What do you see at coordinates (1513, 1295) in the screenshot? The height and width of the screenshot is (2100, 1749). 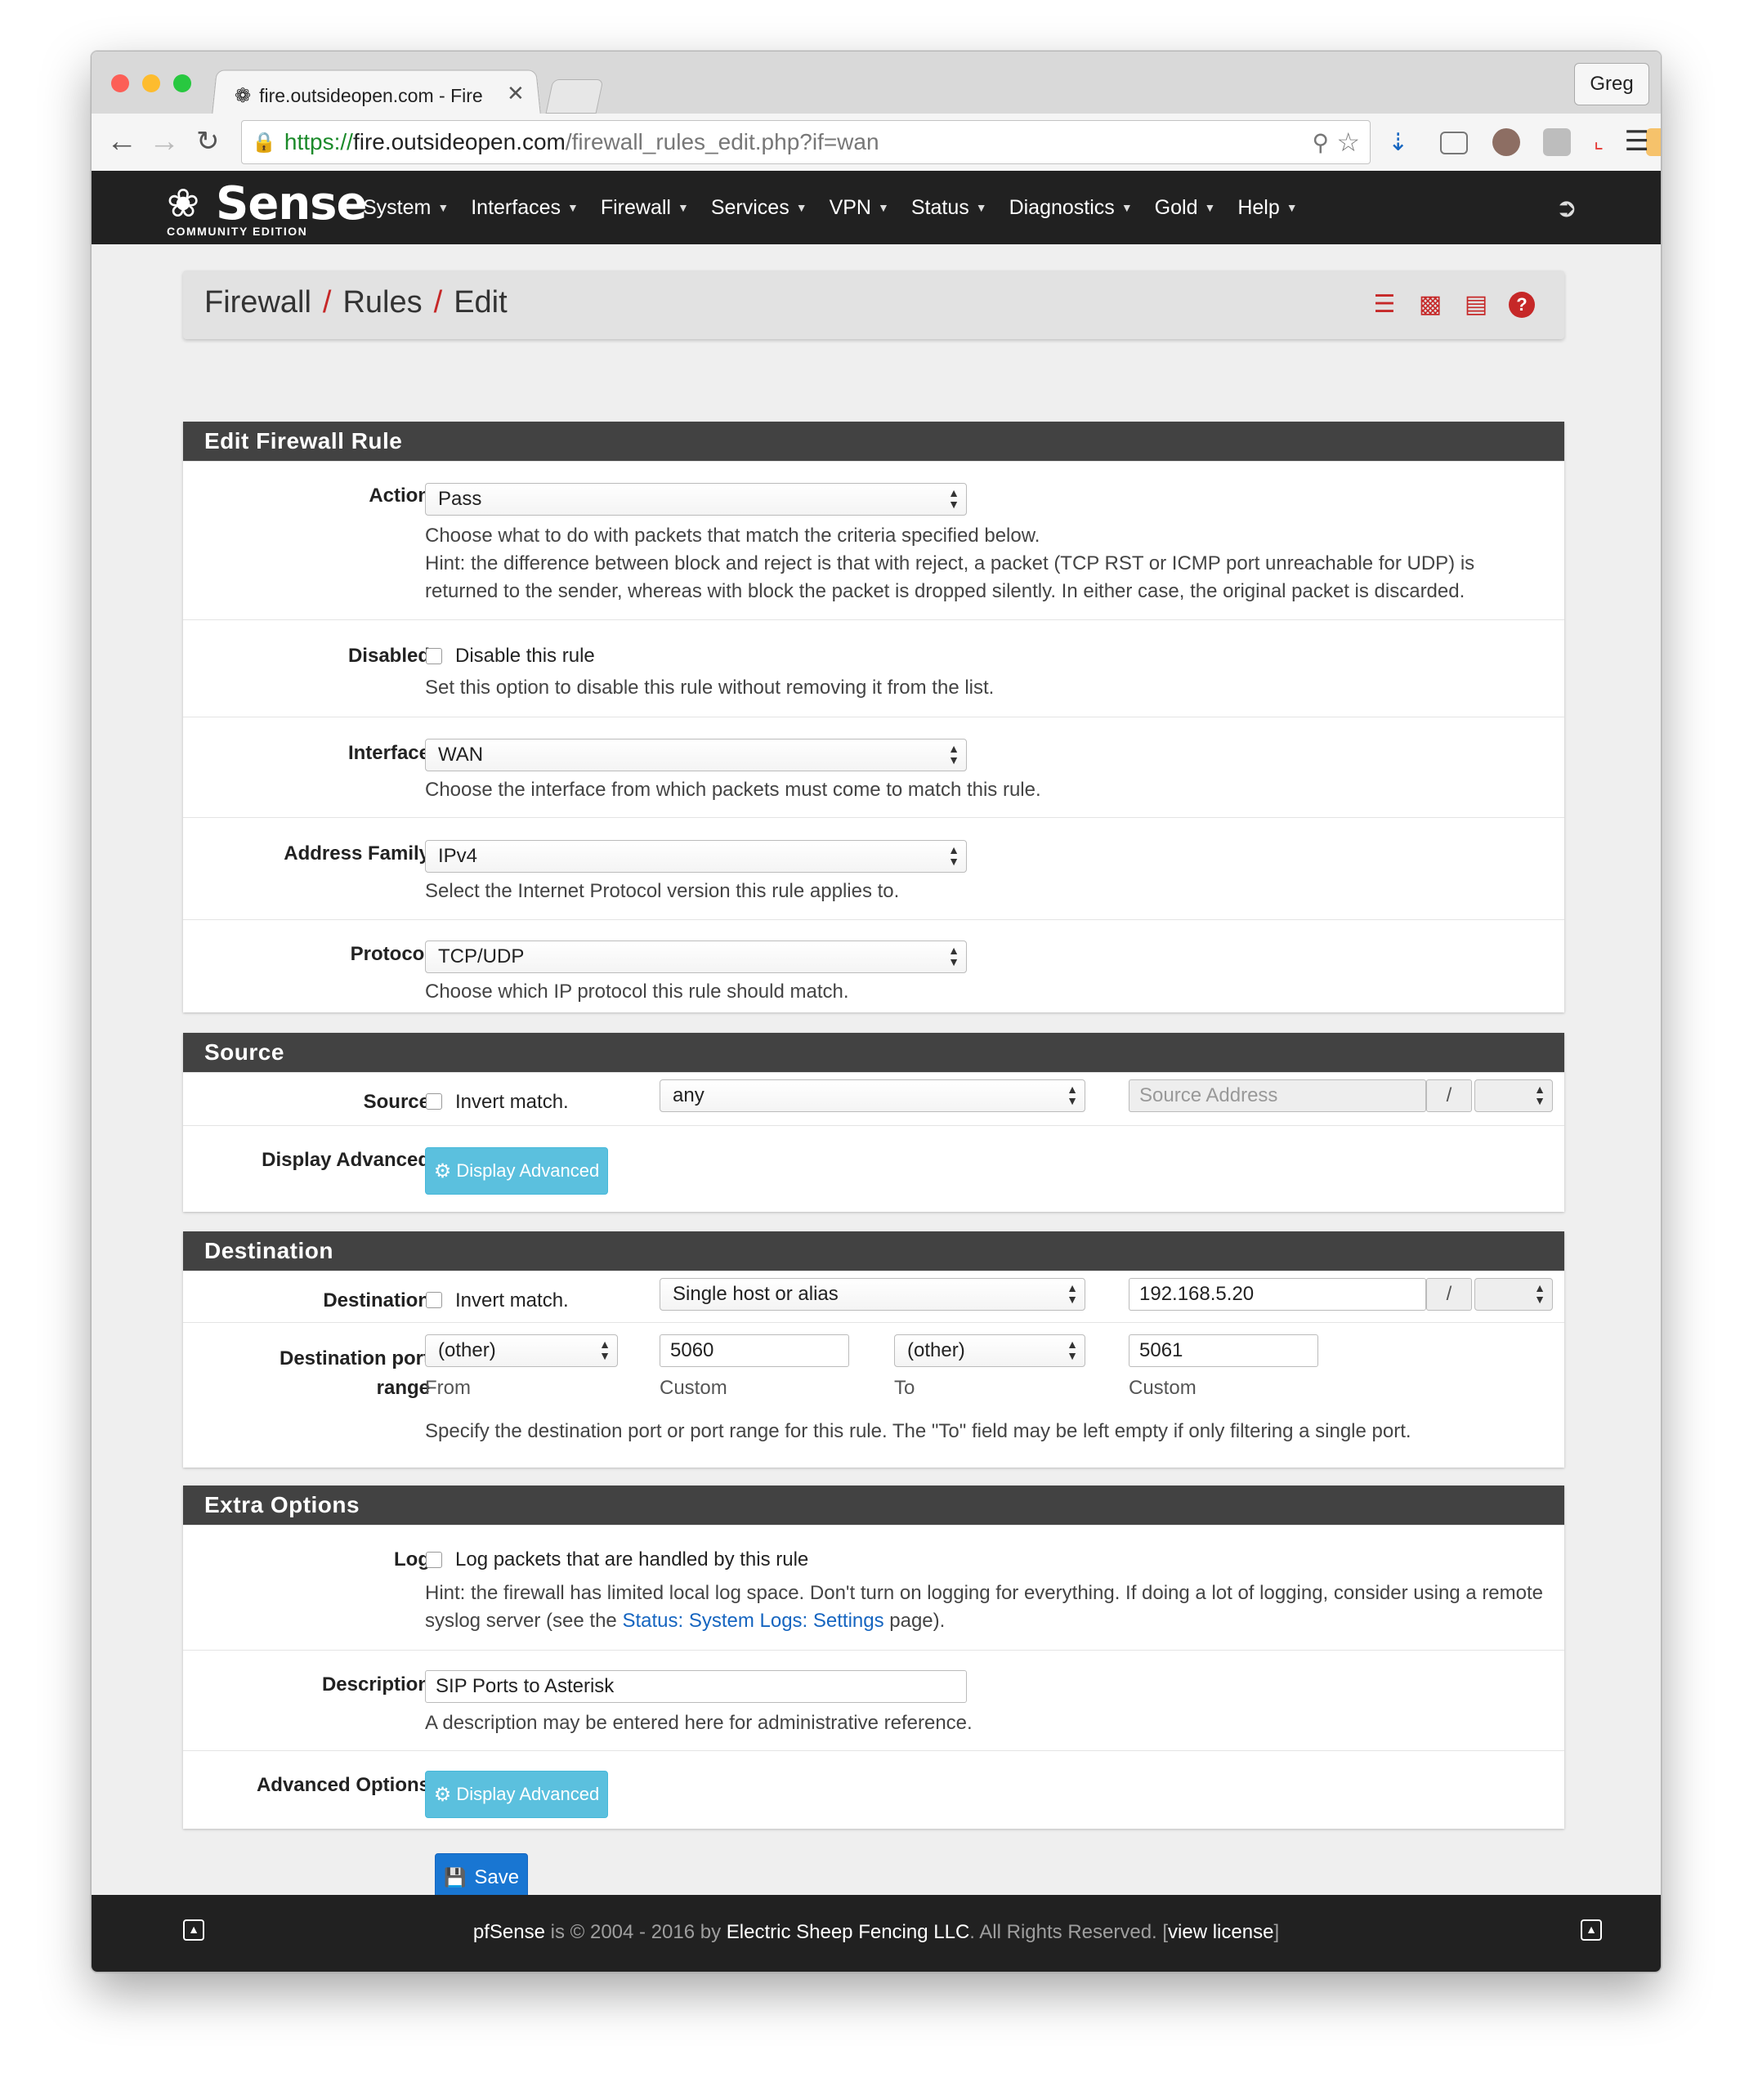 I see `destination-mask-select: ▲ ▼` at bounding box center [1513, 1295].